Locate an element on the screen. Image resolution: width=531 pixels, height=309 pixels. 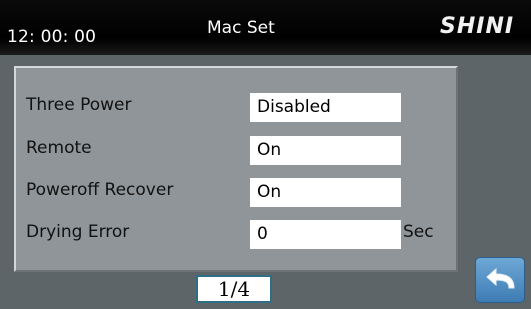
three-power-label: Three Power is located at coordinates (79, 105).